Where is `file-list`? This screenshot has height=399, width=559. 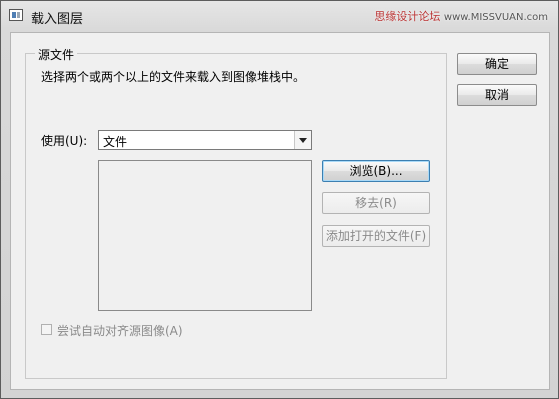 file-list is located at coordinates (205, 235).